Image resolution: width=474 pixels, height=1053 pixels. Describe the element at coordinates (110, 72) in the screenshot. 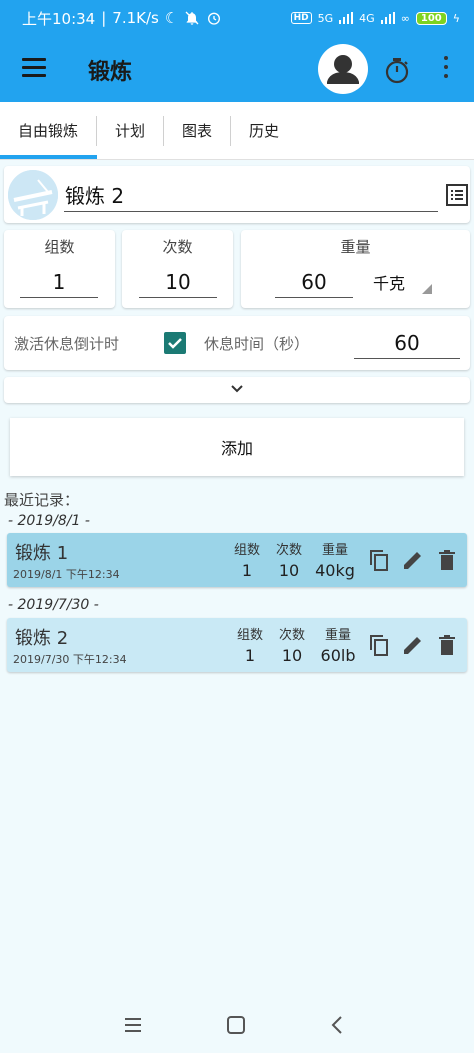

I see `app-title: 锻炼` at that location.